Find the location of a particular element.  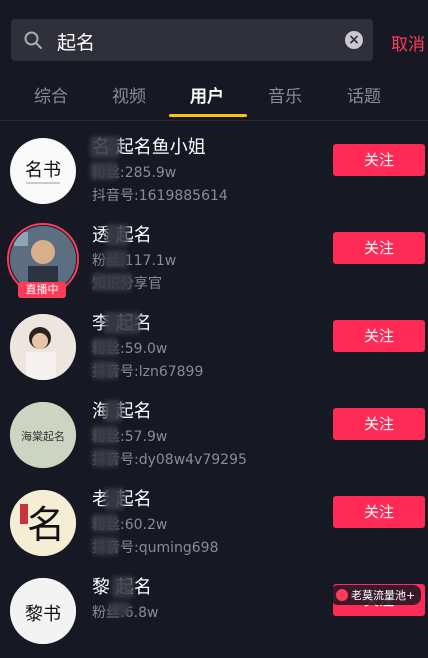

top-bar: 起名 × 取消 is located at coordinates (214, 35).